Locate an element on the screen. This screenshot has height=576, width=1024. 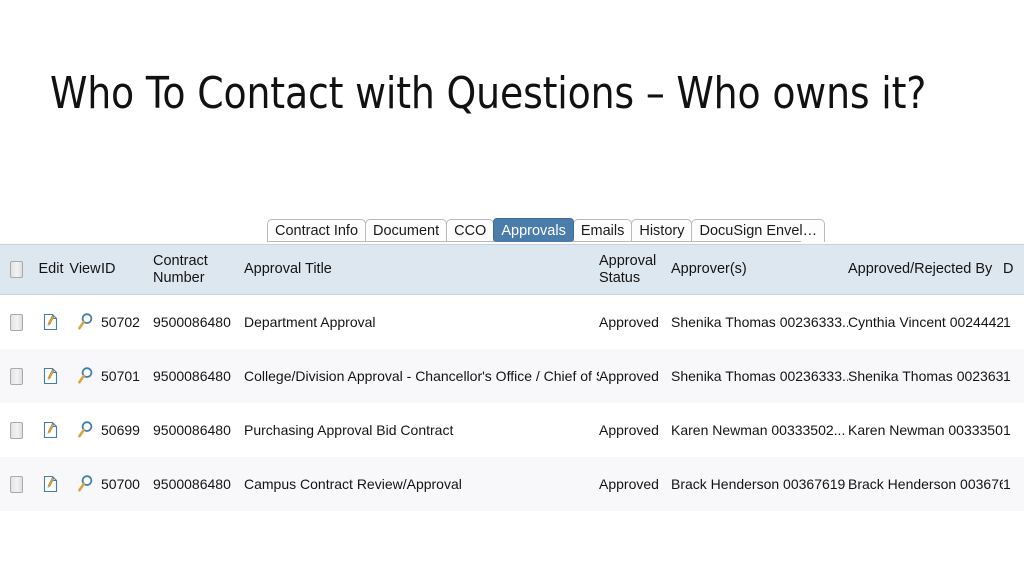
select-all-cell is located at coordinates (16, 269).